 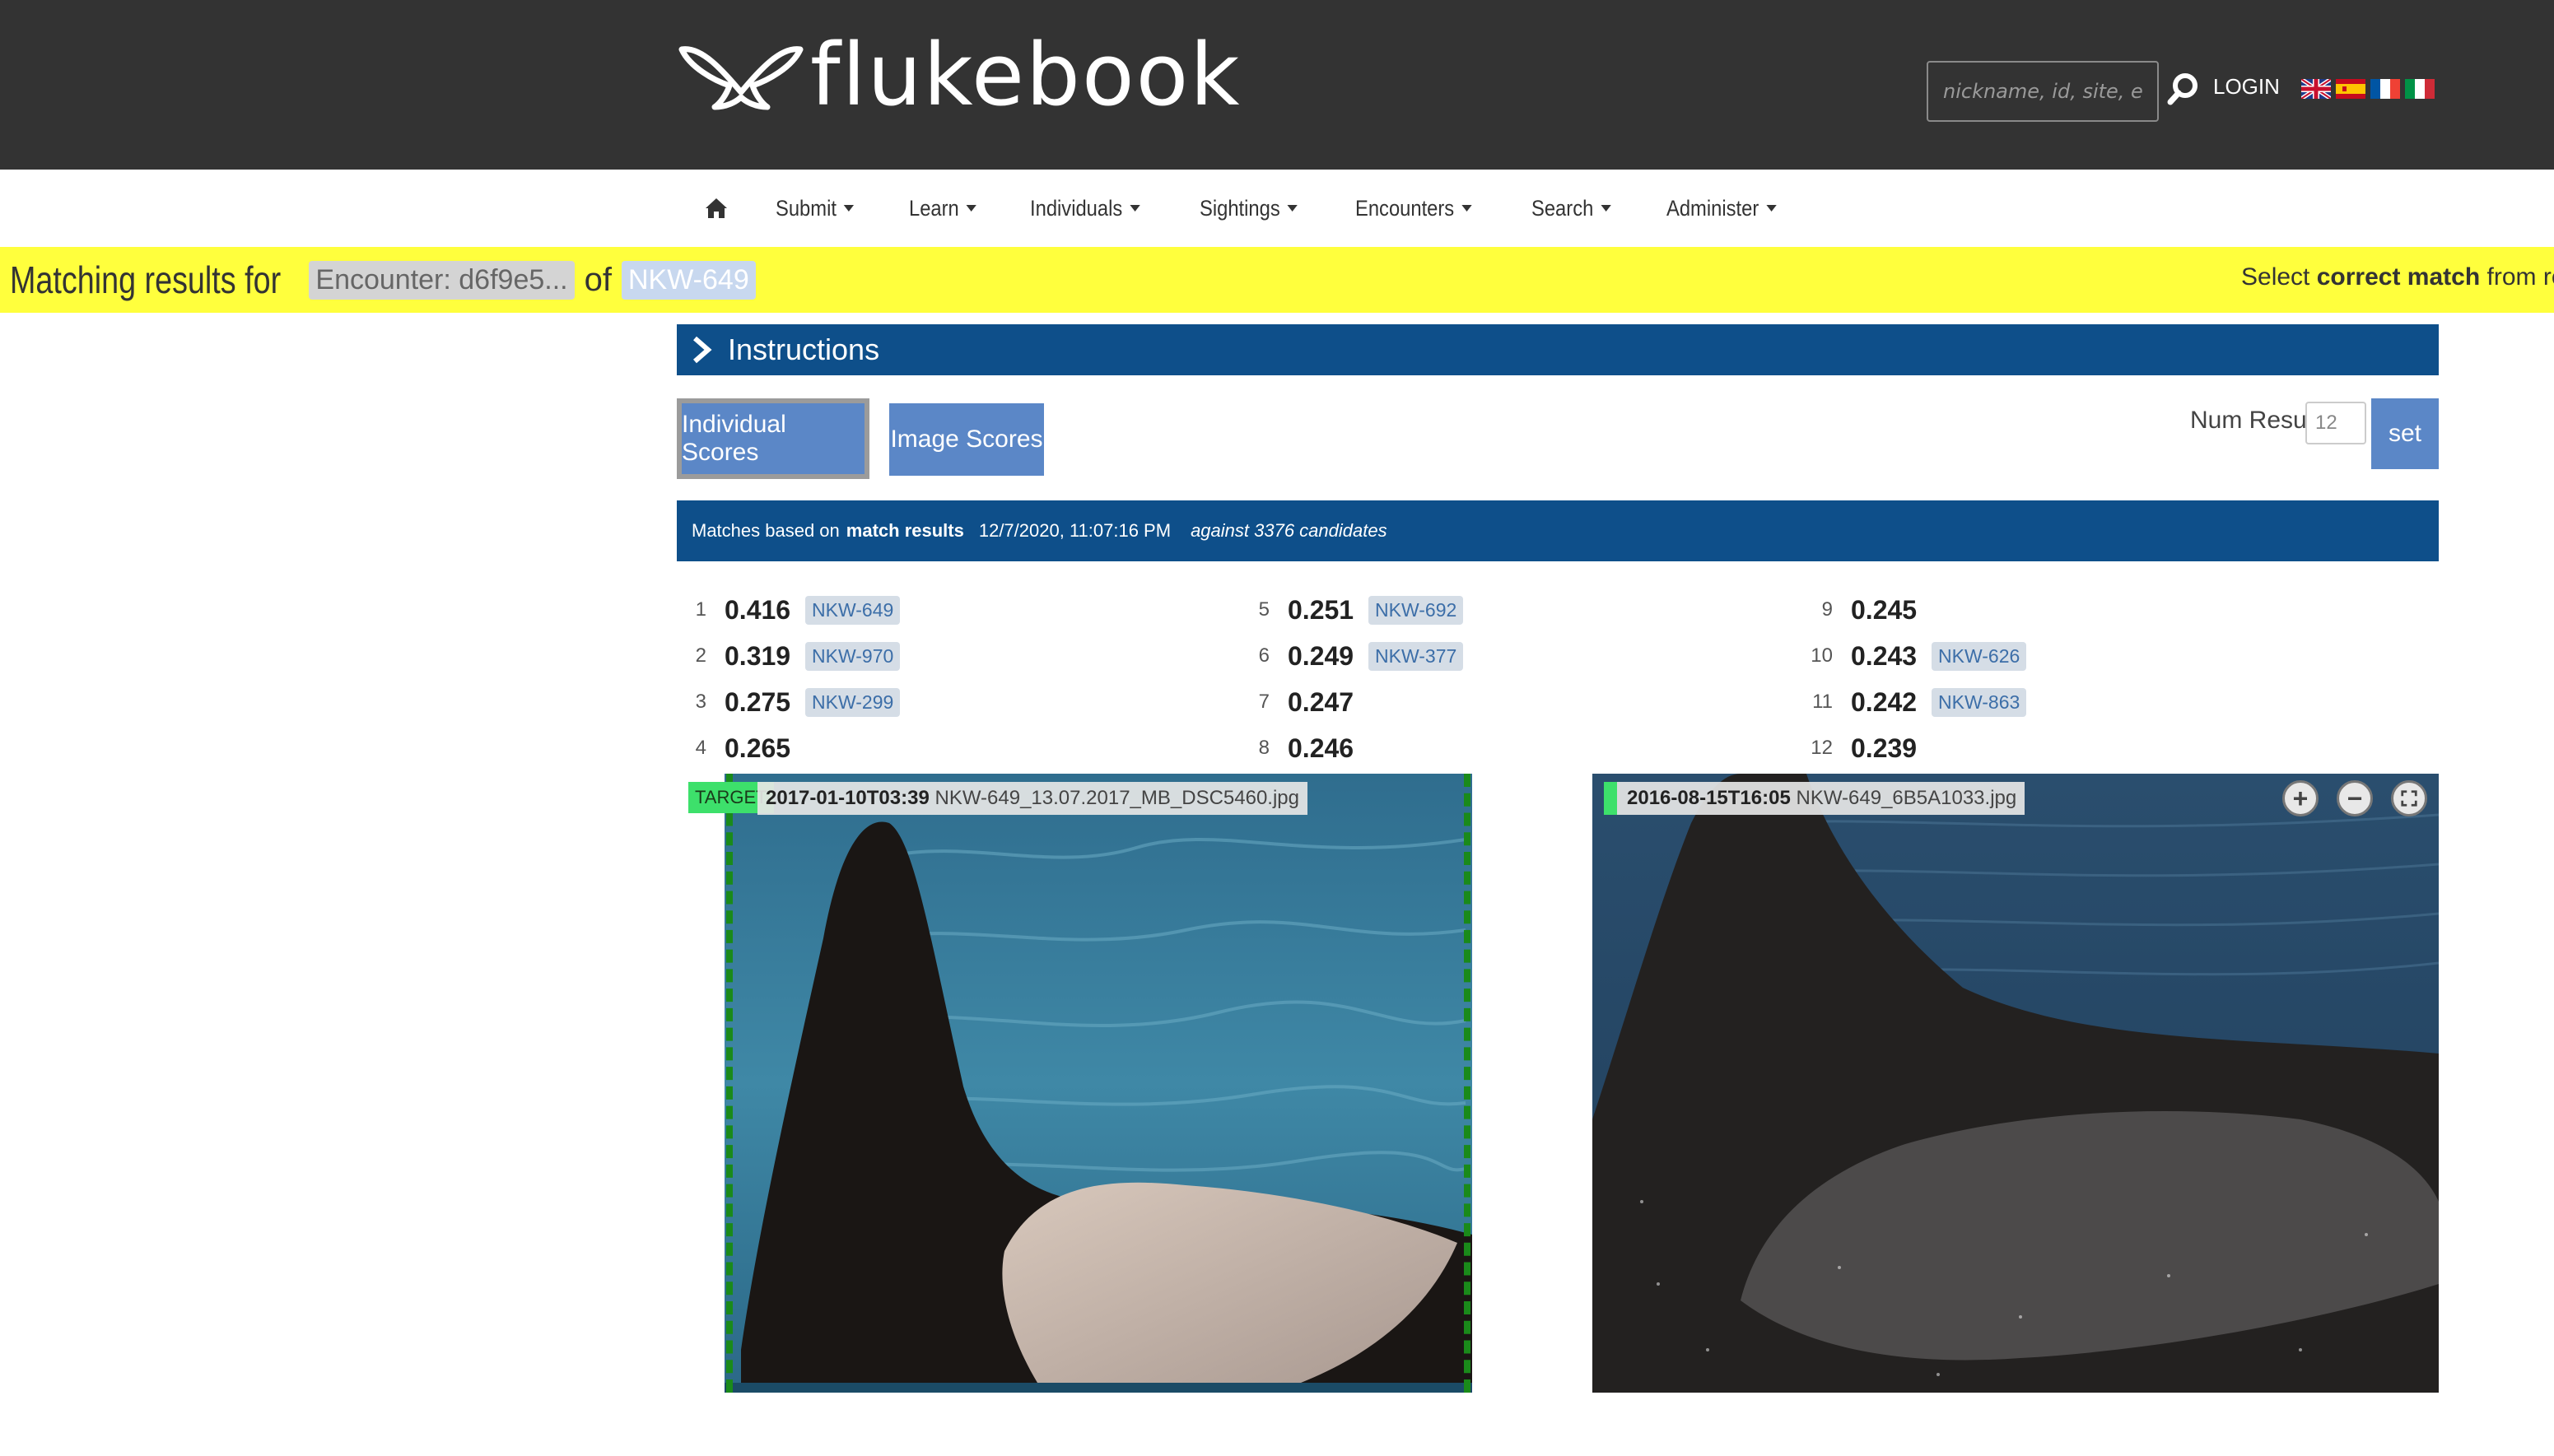 What do you see at coordinates (598, 279) in the screenshot?
I see `banner-of: of` at bounding box center [598, 279].